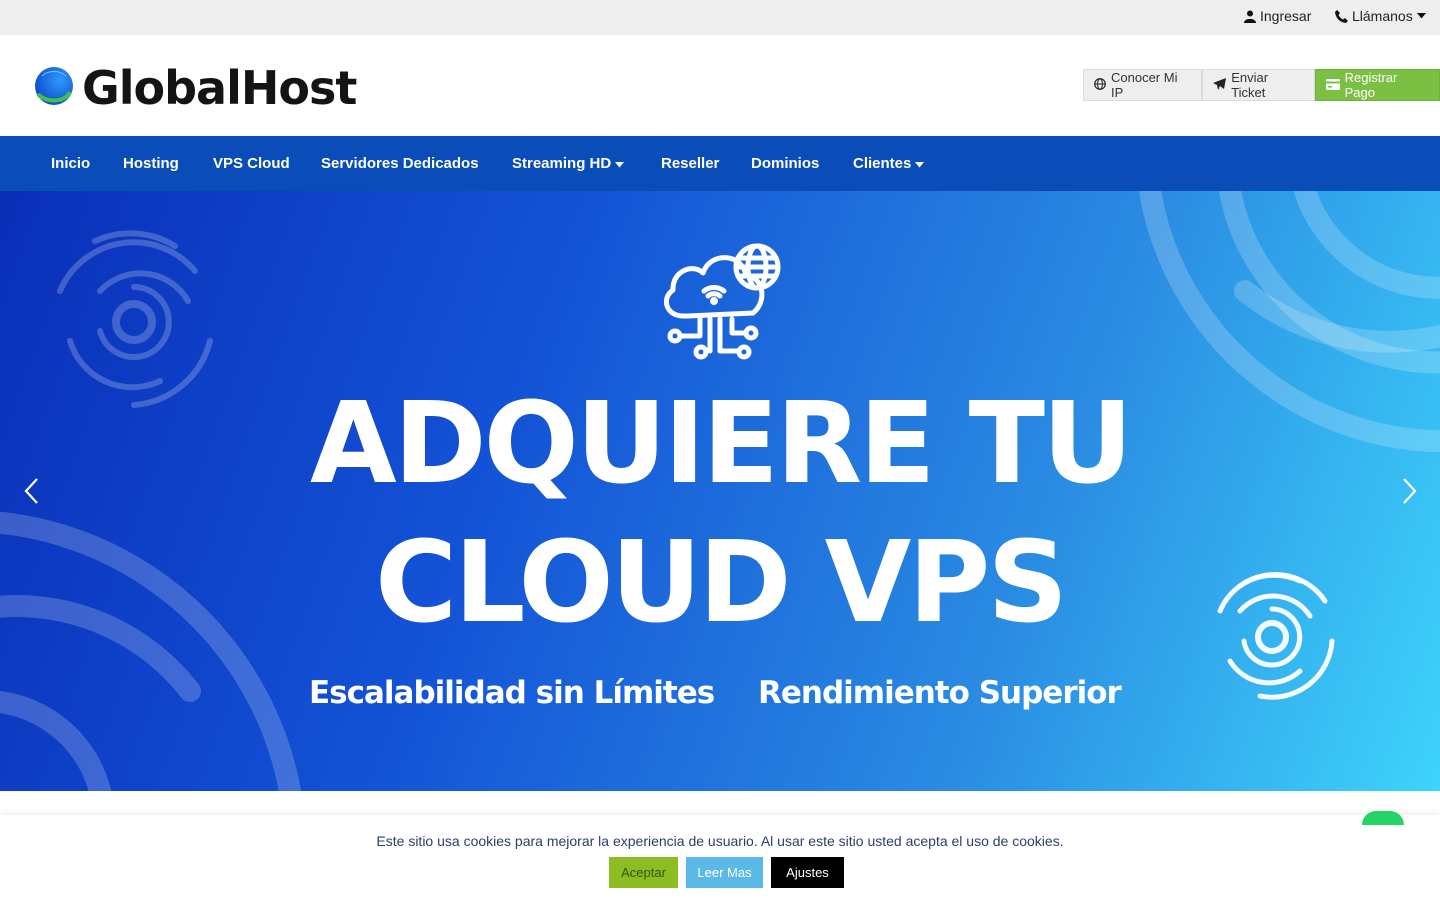  I want to click on nav-item-label: VPS Cloud, so click(251, 163).